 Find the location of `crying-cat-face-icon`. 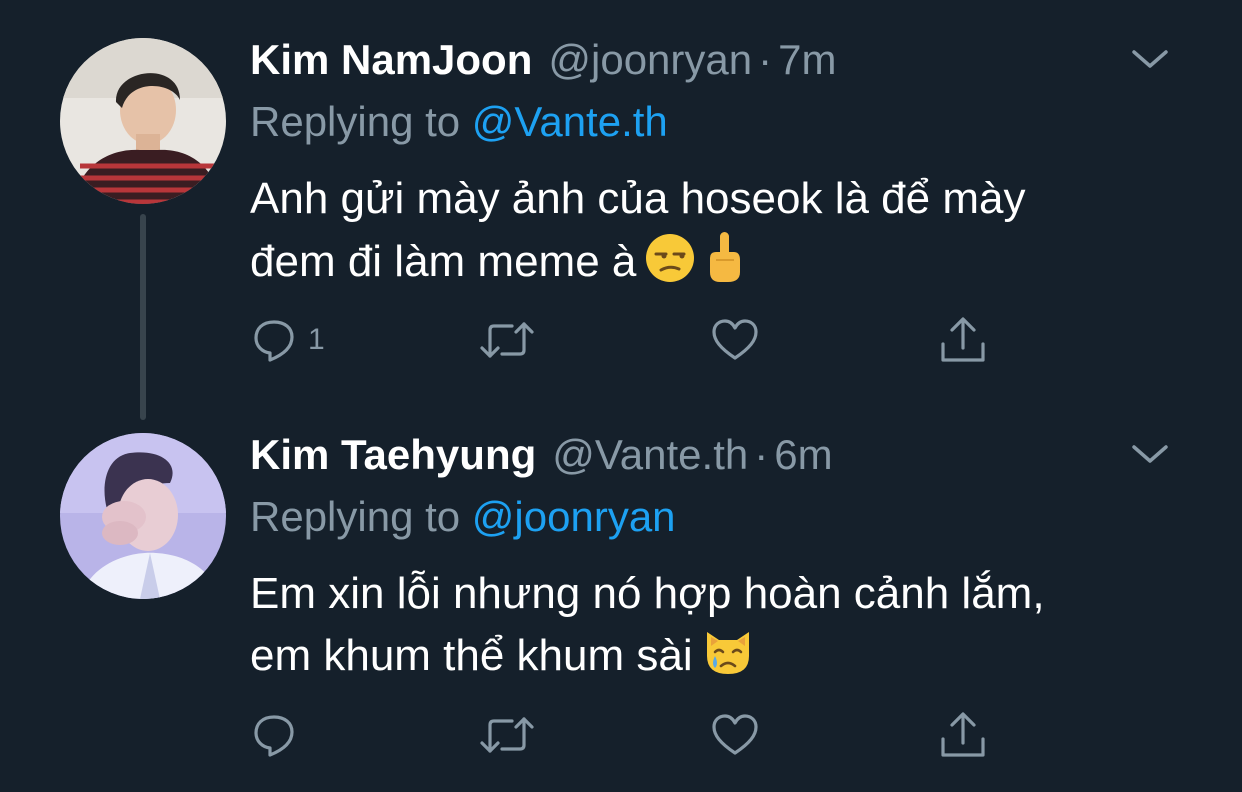

crying-cat-face-icon is located at coordinates (728, 660).